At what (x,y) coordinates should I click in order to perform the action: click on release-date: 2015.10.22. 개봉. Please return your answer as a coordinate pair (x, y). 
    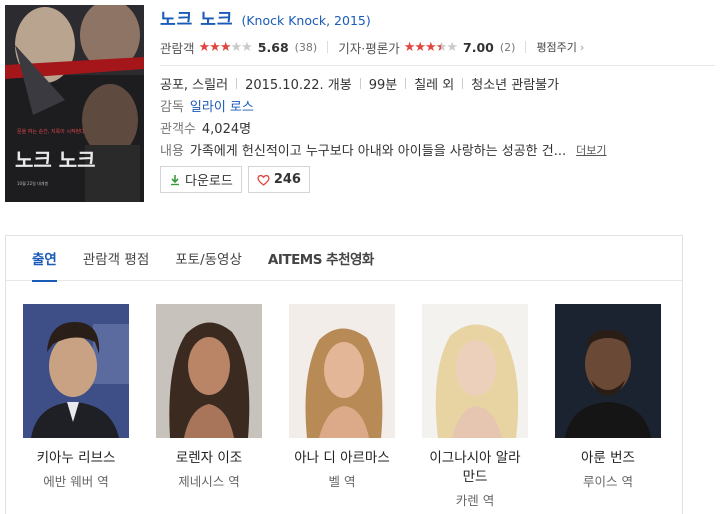
    Looking at the image, I should click on (298, 83).